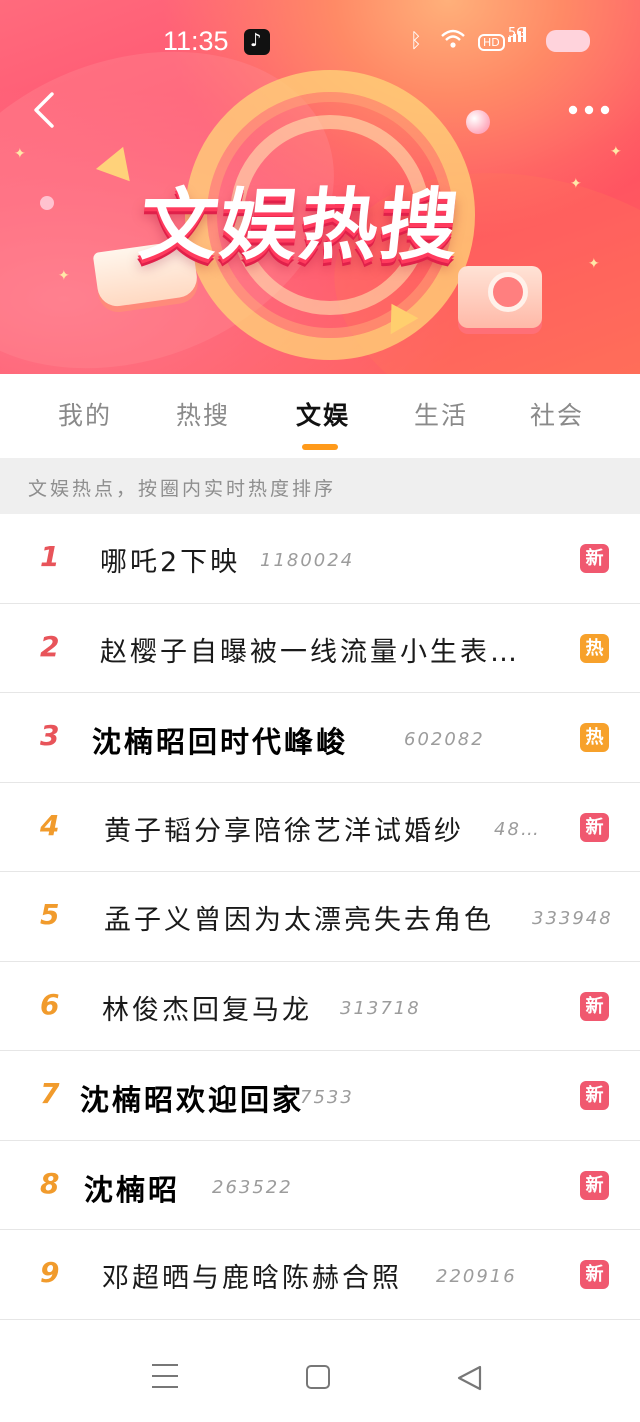 This screenshot has height=1422, width=640. Describe the element at coordinates (252, 1278) in the screenshot. I see `item-title: 邓超晒与鹿晗陈赫合照` at that location.